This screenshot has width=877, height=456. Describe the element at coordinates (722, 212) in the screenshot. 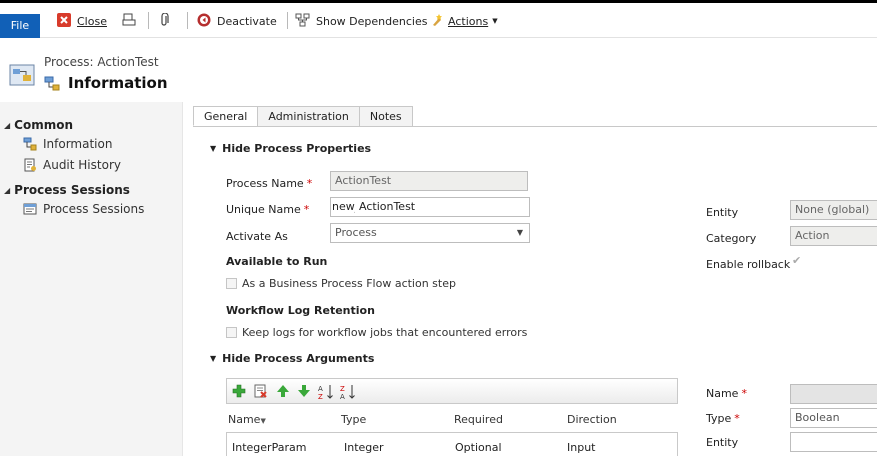

I see `entity-label: Entity` at that location.